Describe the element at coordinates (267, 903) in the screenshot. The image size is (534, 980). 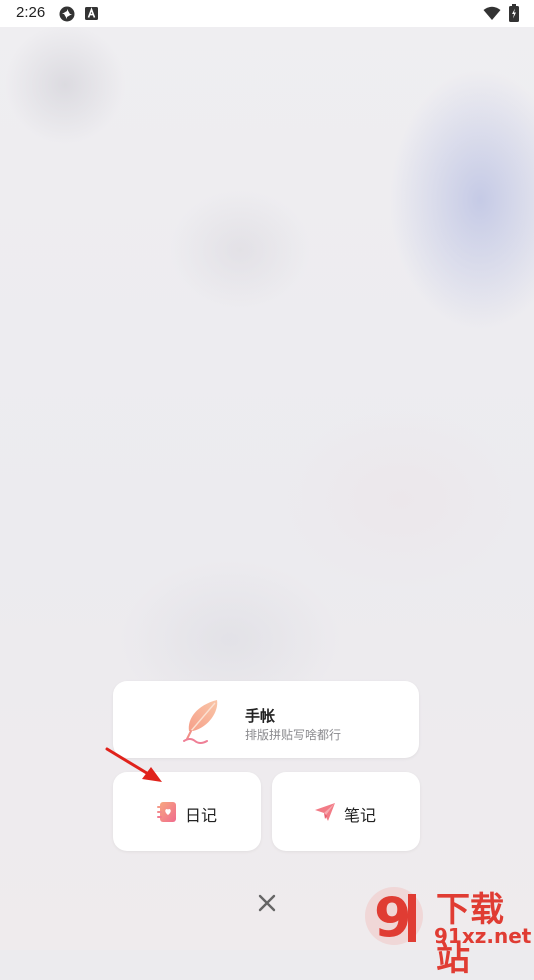
I see `close-icon` at that location.